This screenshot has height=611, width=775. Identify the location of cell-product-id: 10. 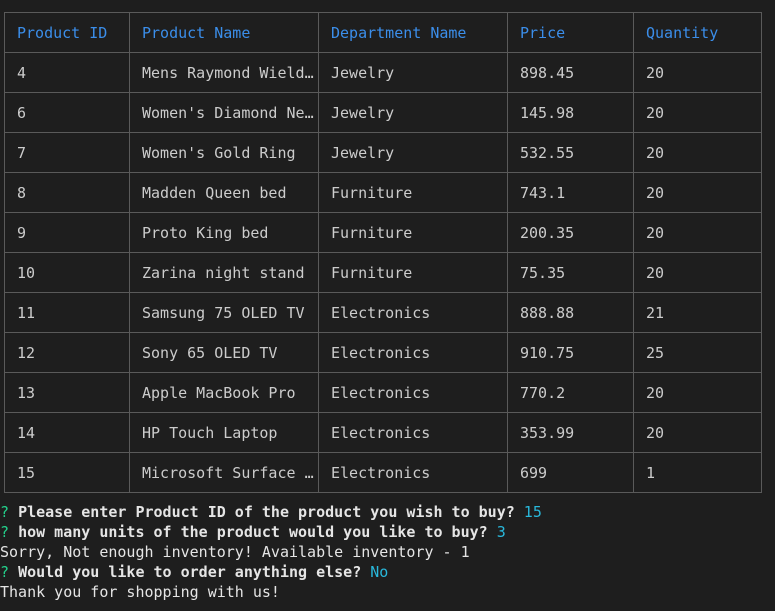
(67, 272).